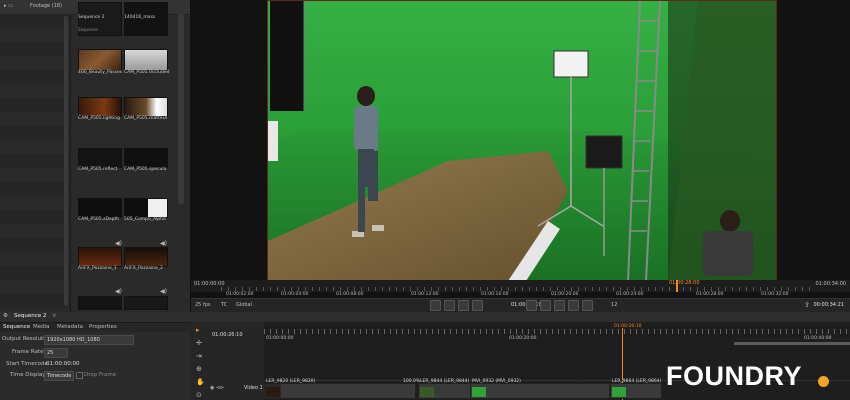 The image size is (850, 400). Describe the element at coordinates (16, 327) in the screenshot. I see `tab-sequence: Sequence` at that location.